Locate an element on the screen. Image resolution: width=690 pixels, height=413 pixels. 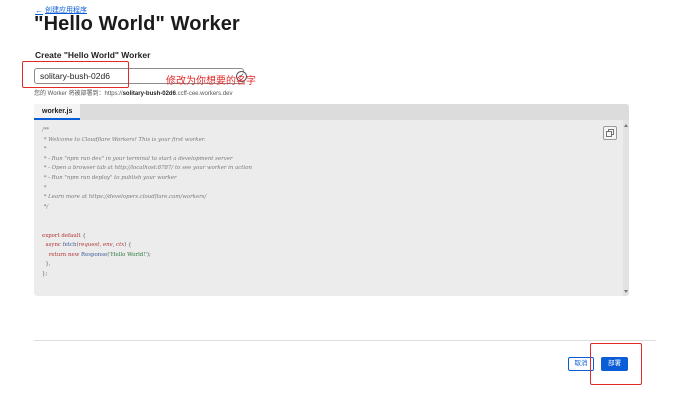
deploy-url-name: solitary-bush-02d6 is located at coordinates (149, 94).